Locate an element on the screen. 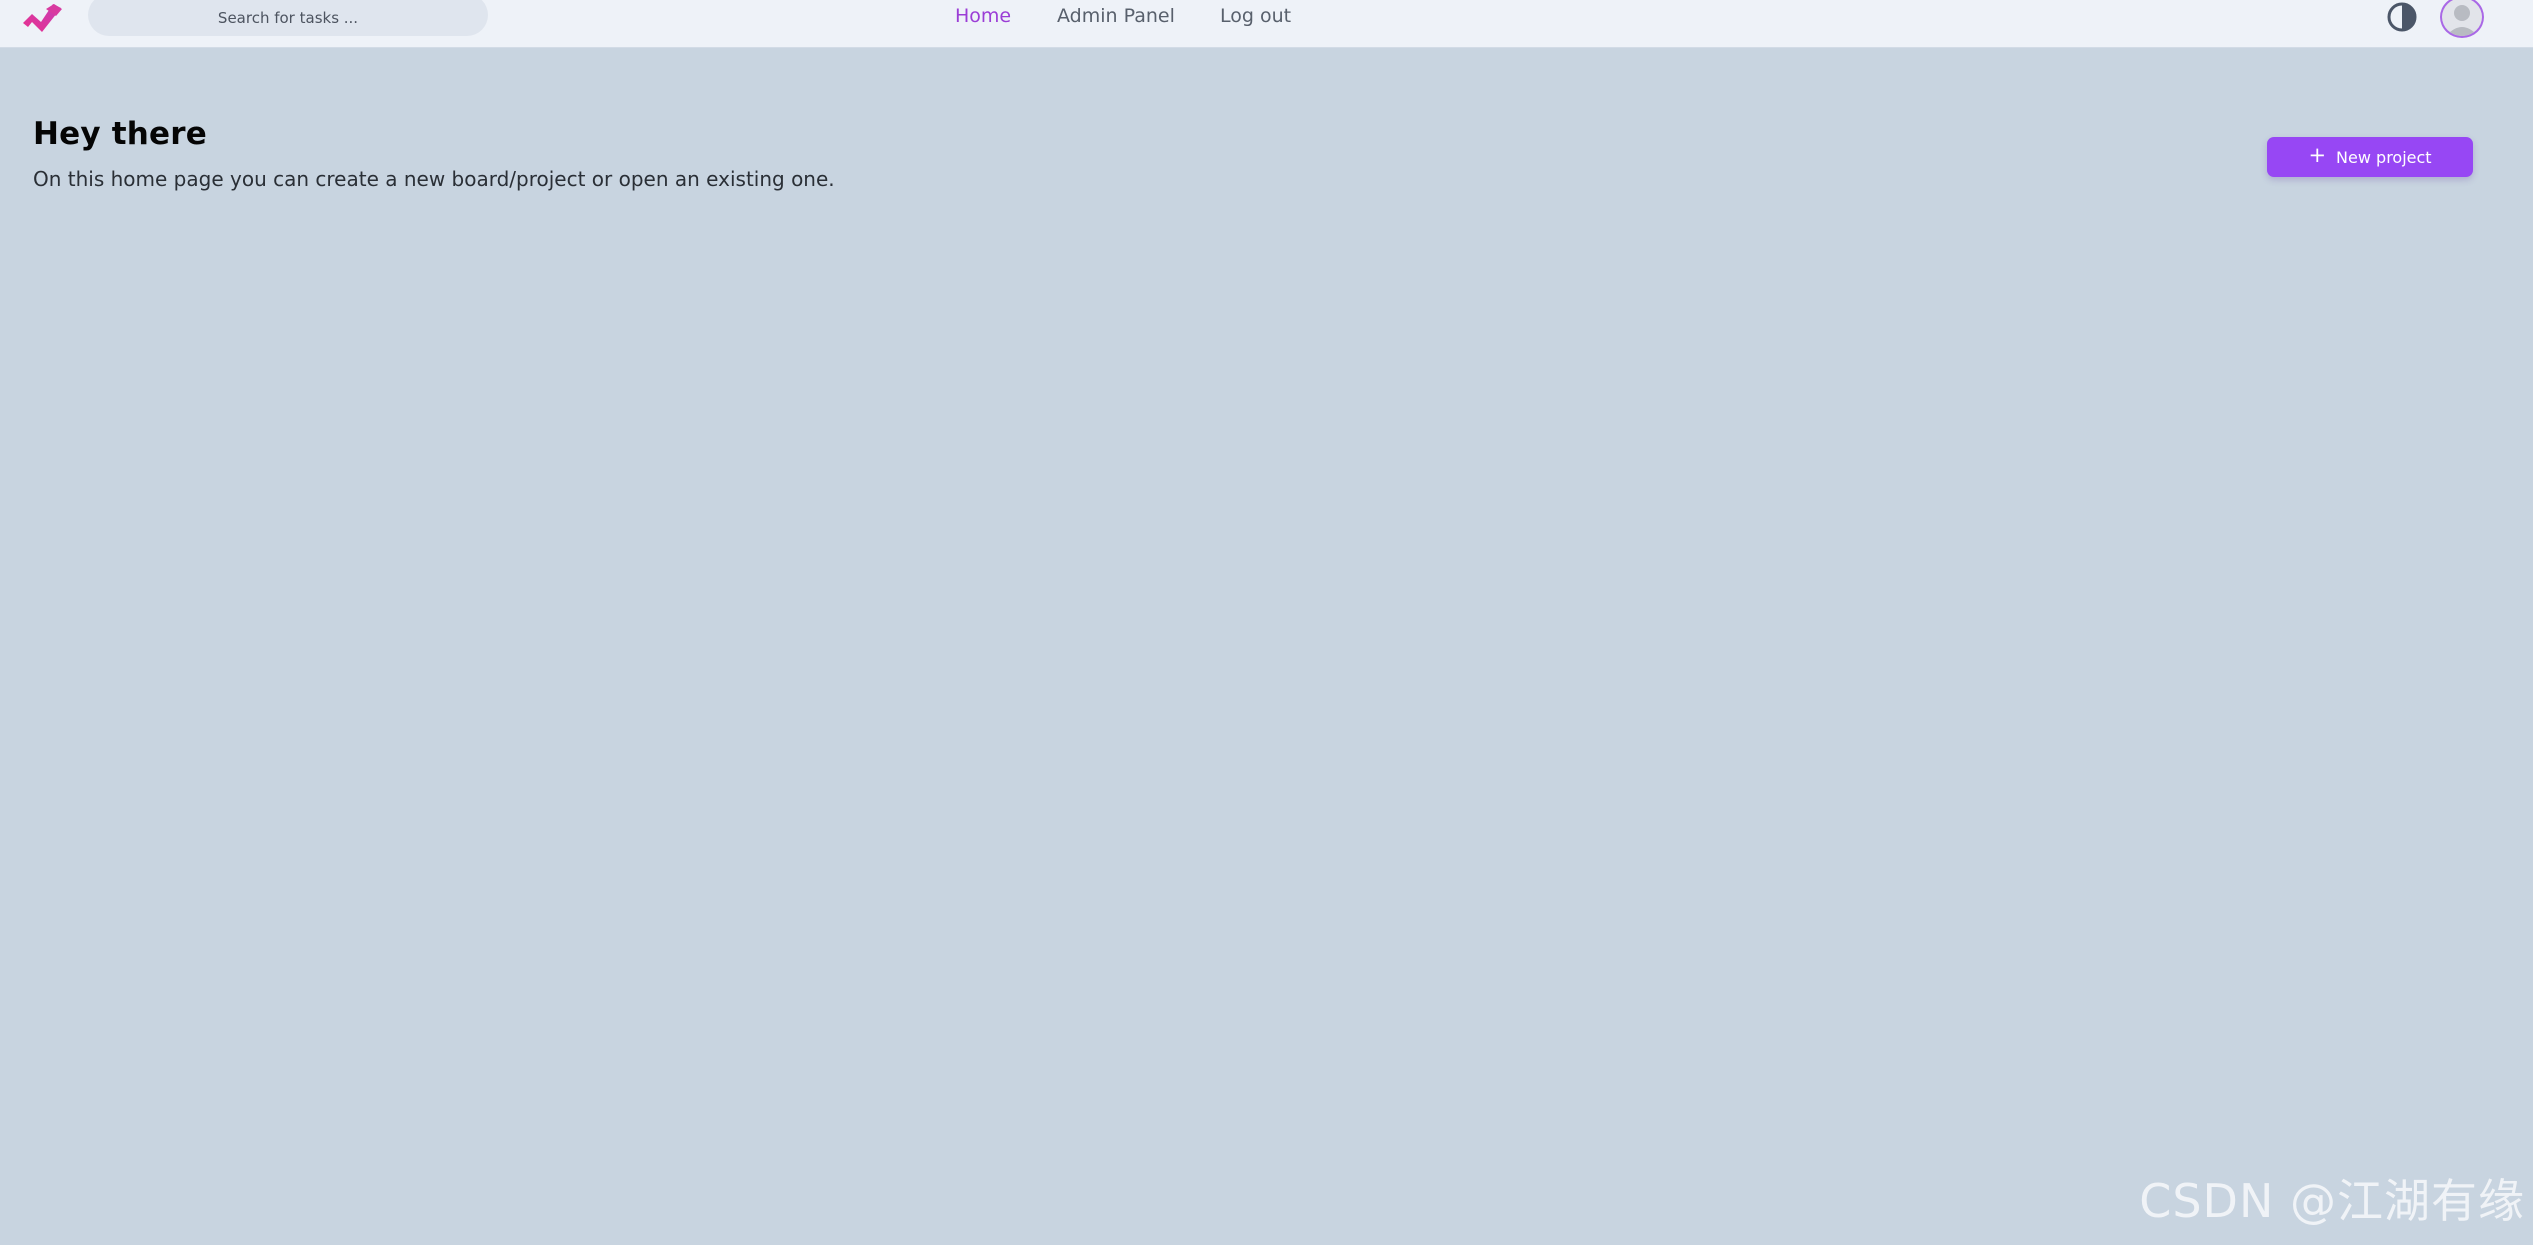  watermark: CSDN @江湖有缘 is located at coordinates (2332, 1201).